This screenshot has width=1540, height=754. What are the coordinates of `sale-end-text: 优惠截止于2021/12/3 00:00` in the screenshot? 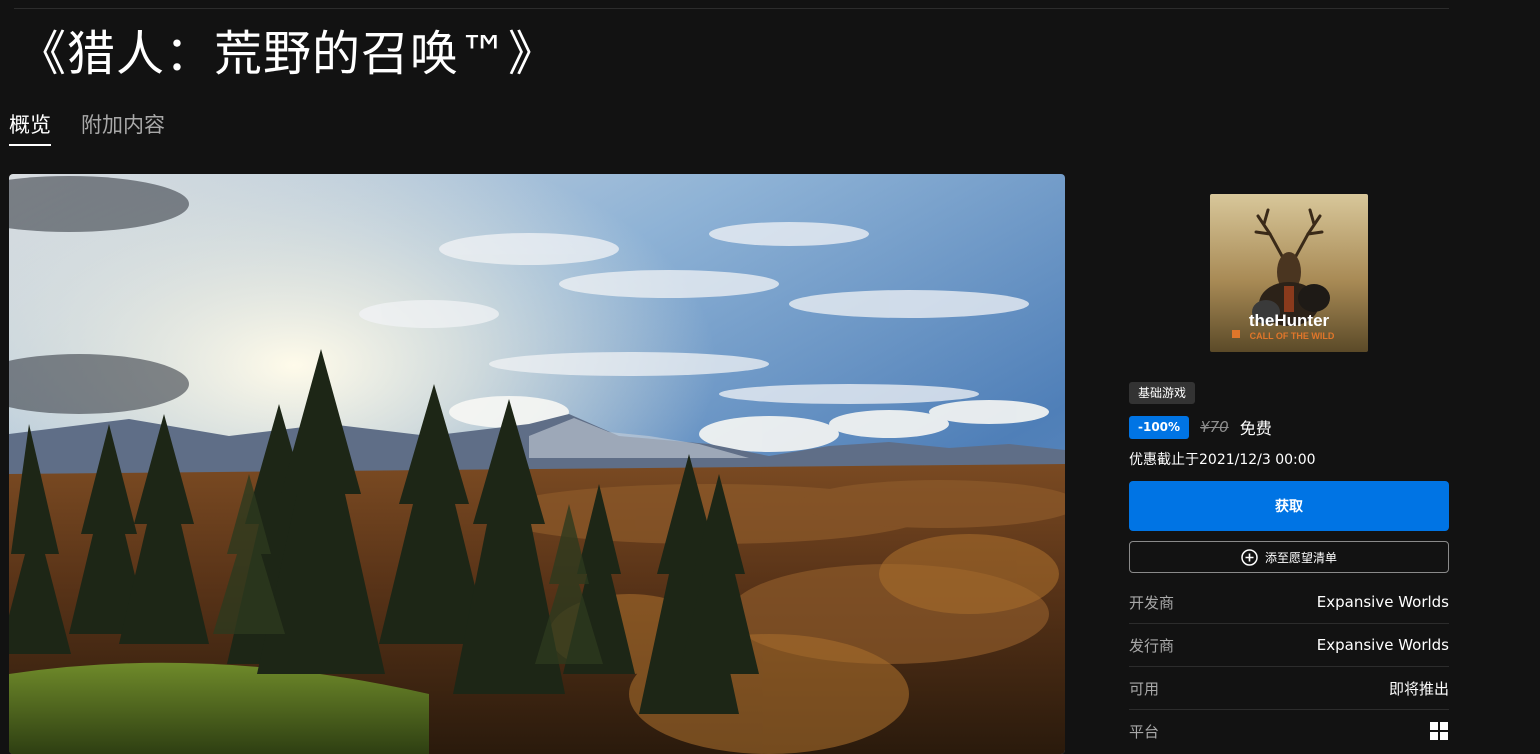 It's located at (1222, 460).